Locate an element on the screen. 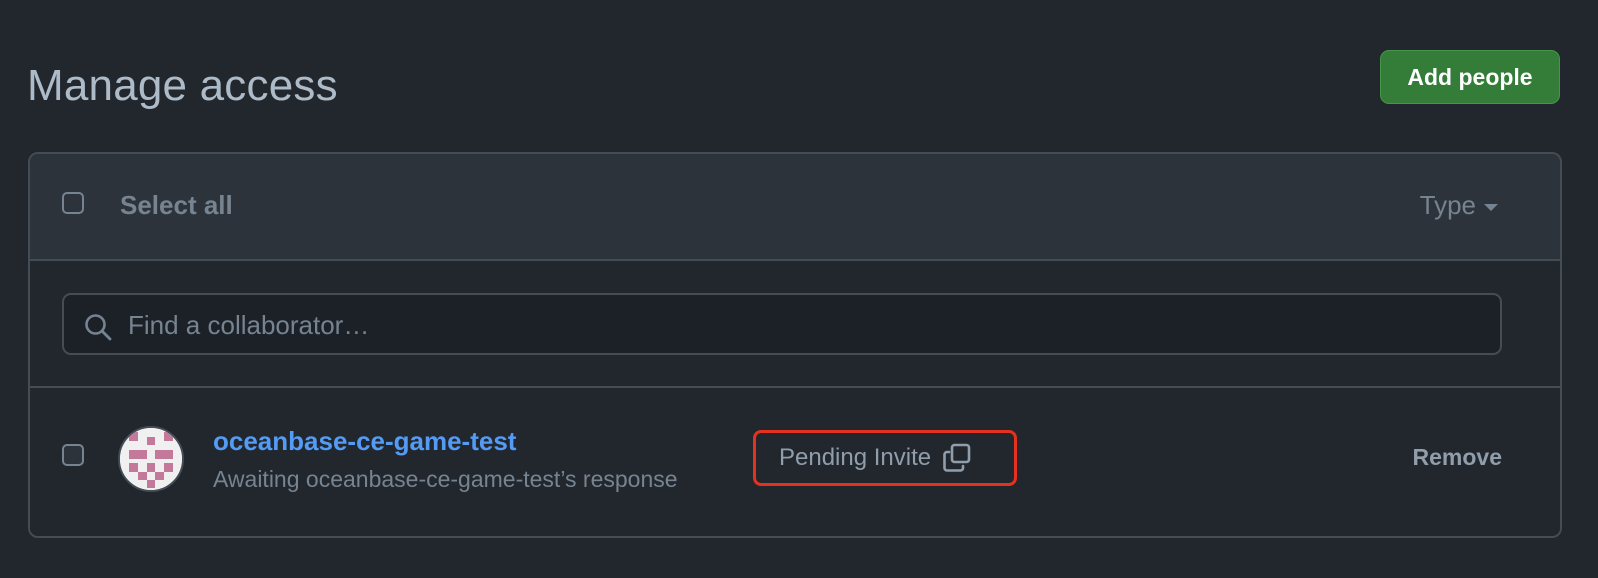  remove-collaborator-button: Remove is located at coordinates (1457, 457).